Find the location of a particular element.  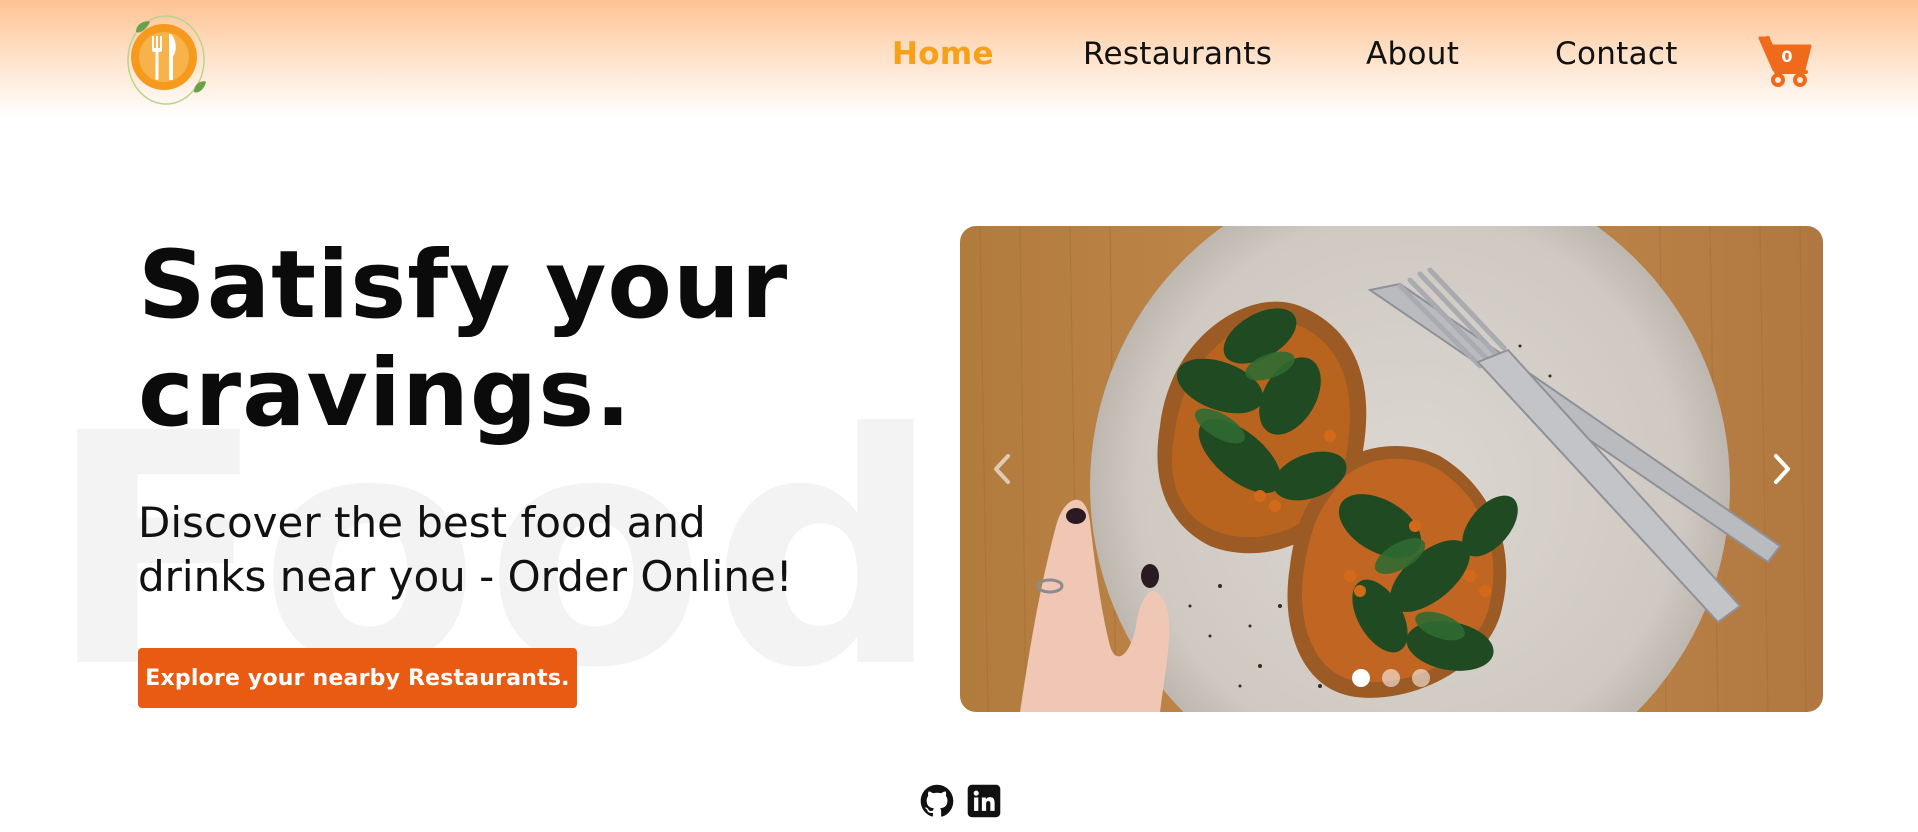

carousel-prev-button is located at coordinates (1002, 469).